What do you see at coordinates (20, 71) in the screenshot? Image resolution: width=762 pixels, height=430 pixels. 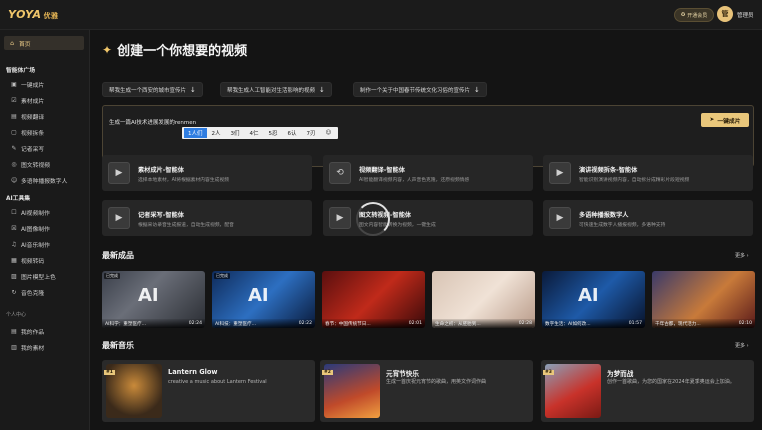 I see `sidebar-section-smart: 智能体广场` at bounding box center [20, 71].